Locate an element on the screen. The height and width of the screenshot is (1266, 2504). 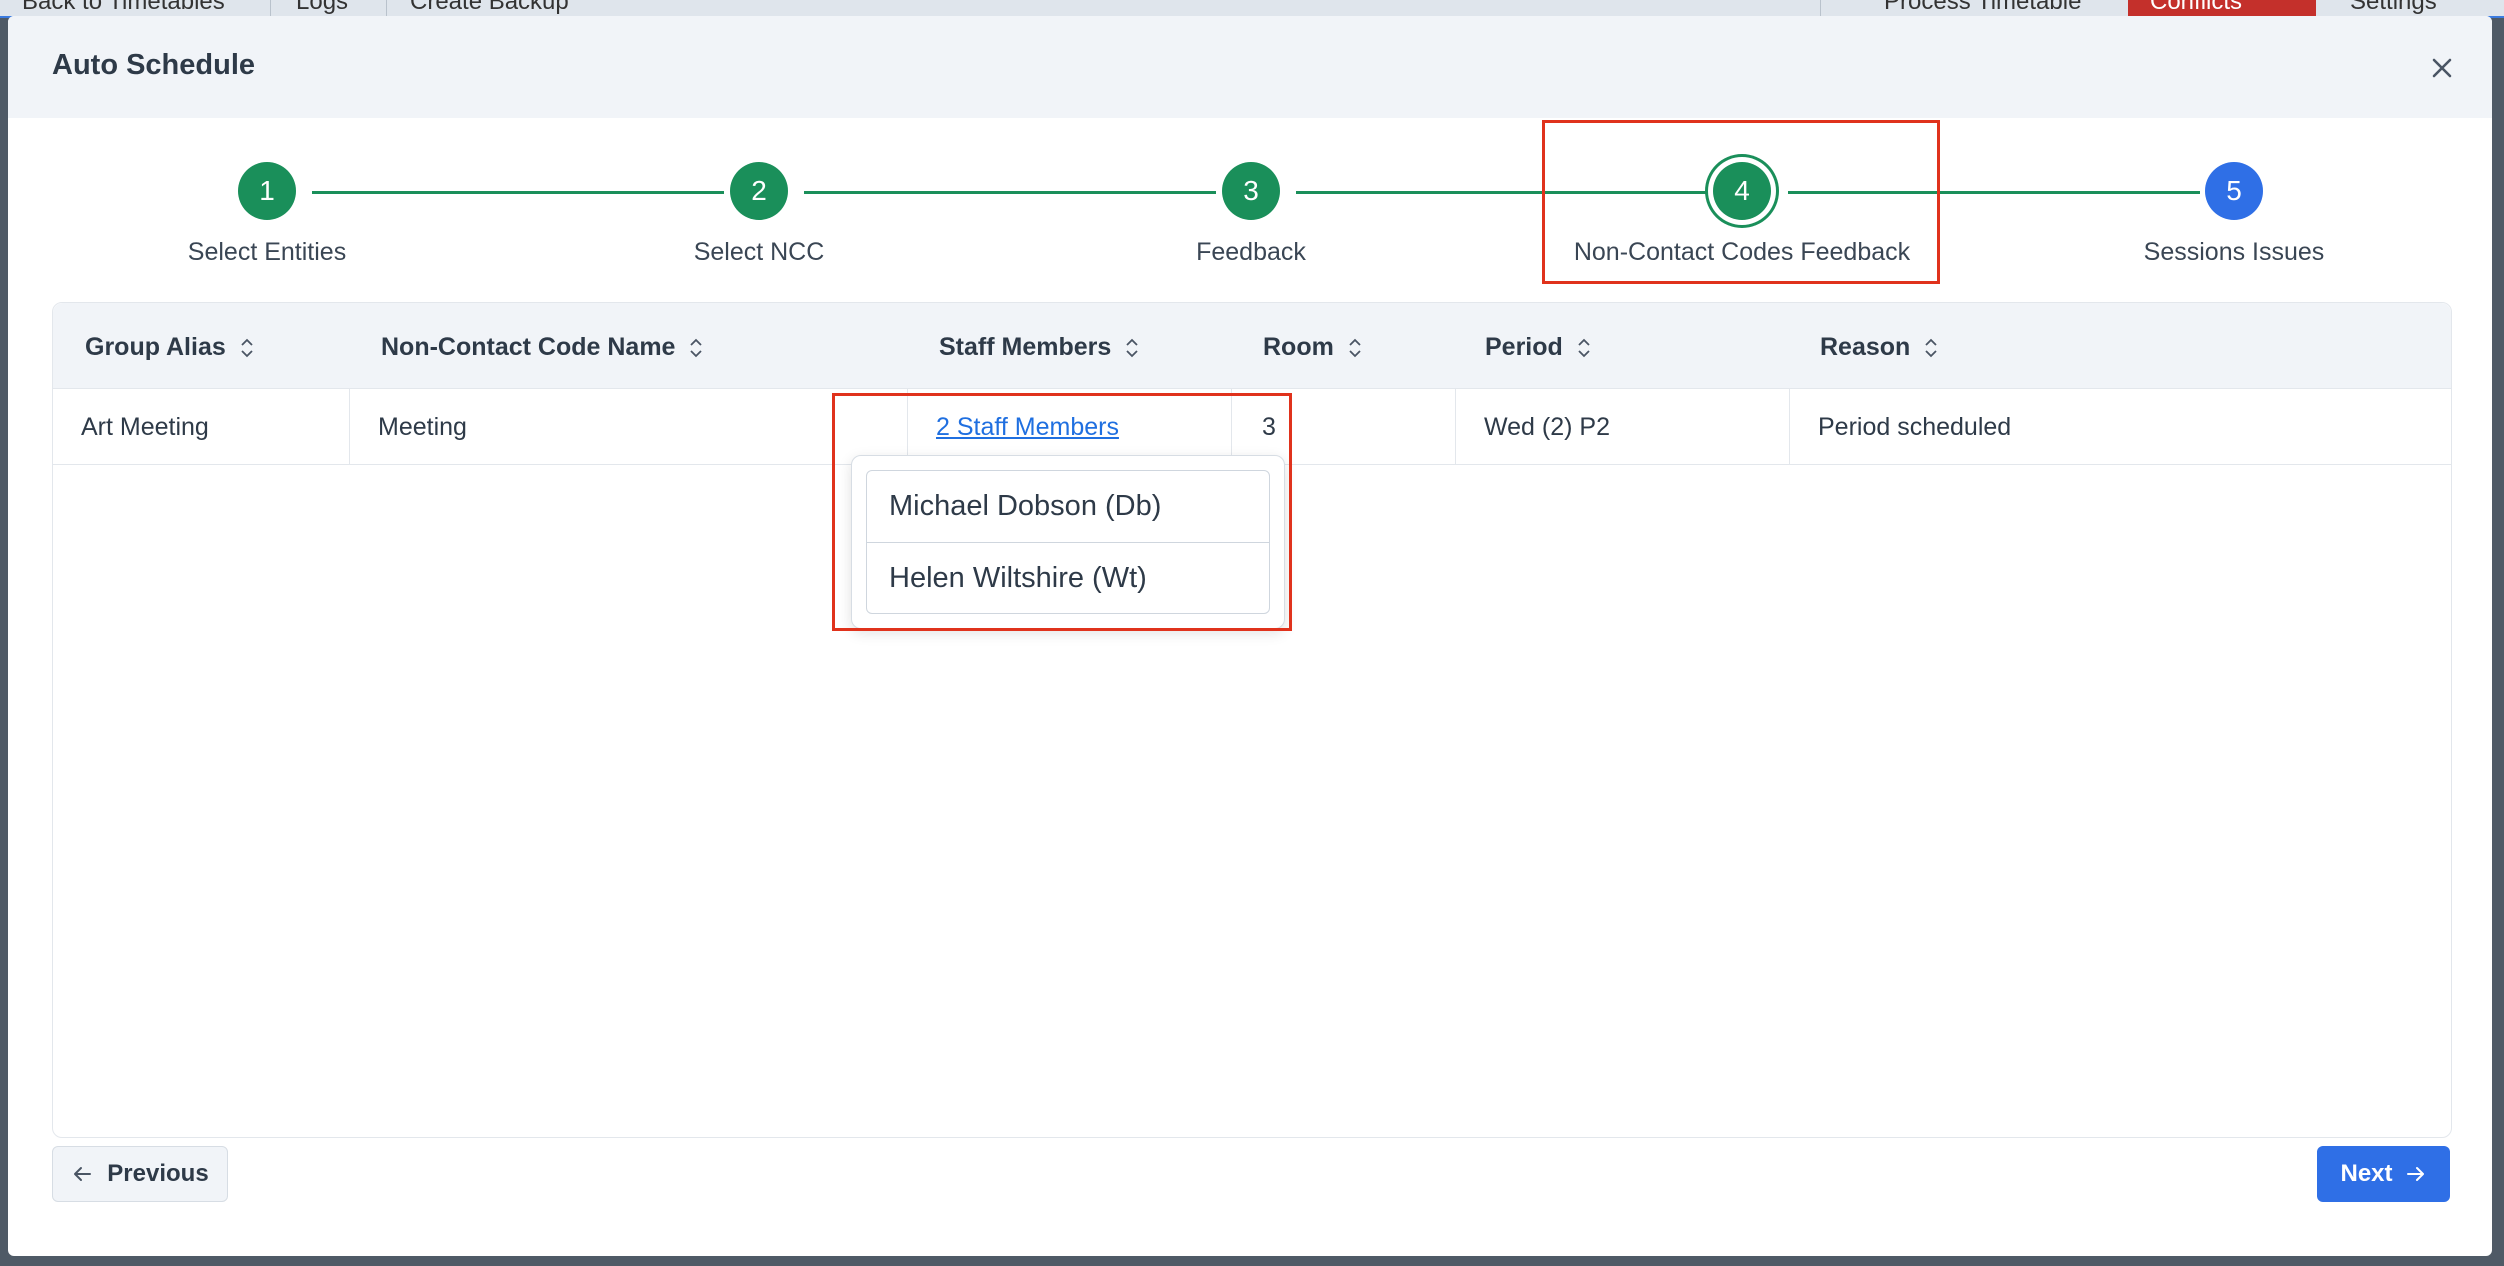
step-1: 1 Select Entities is located at coordinates (267, 214).